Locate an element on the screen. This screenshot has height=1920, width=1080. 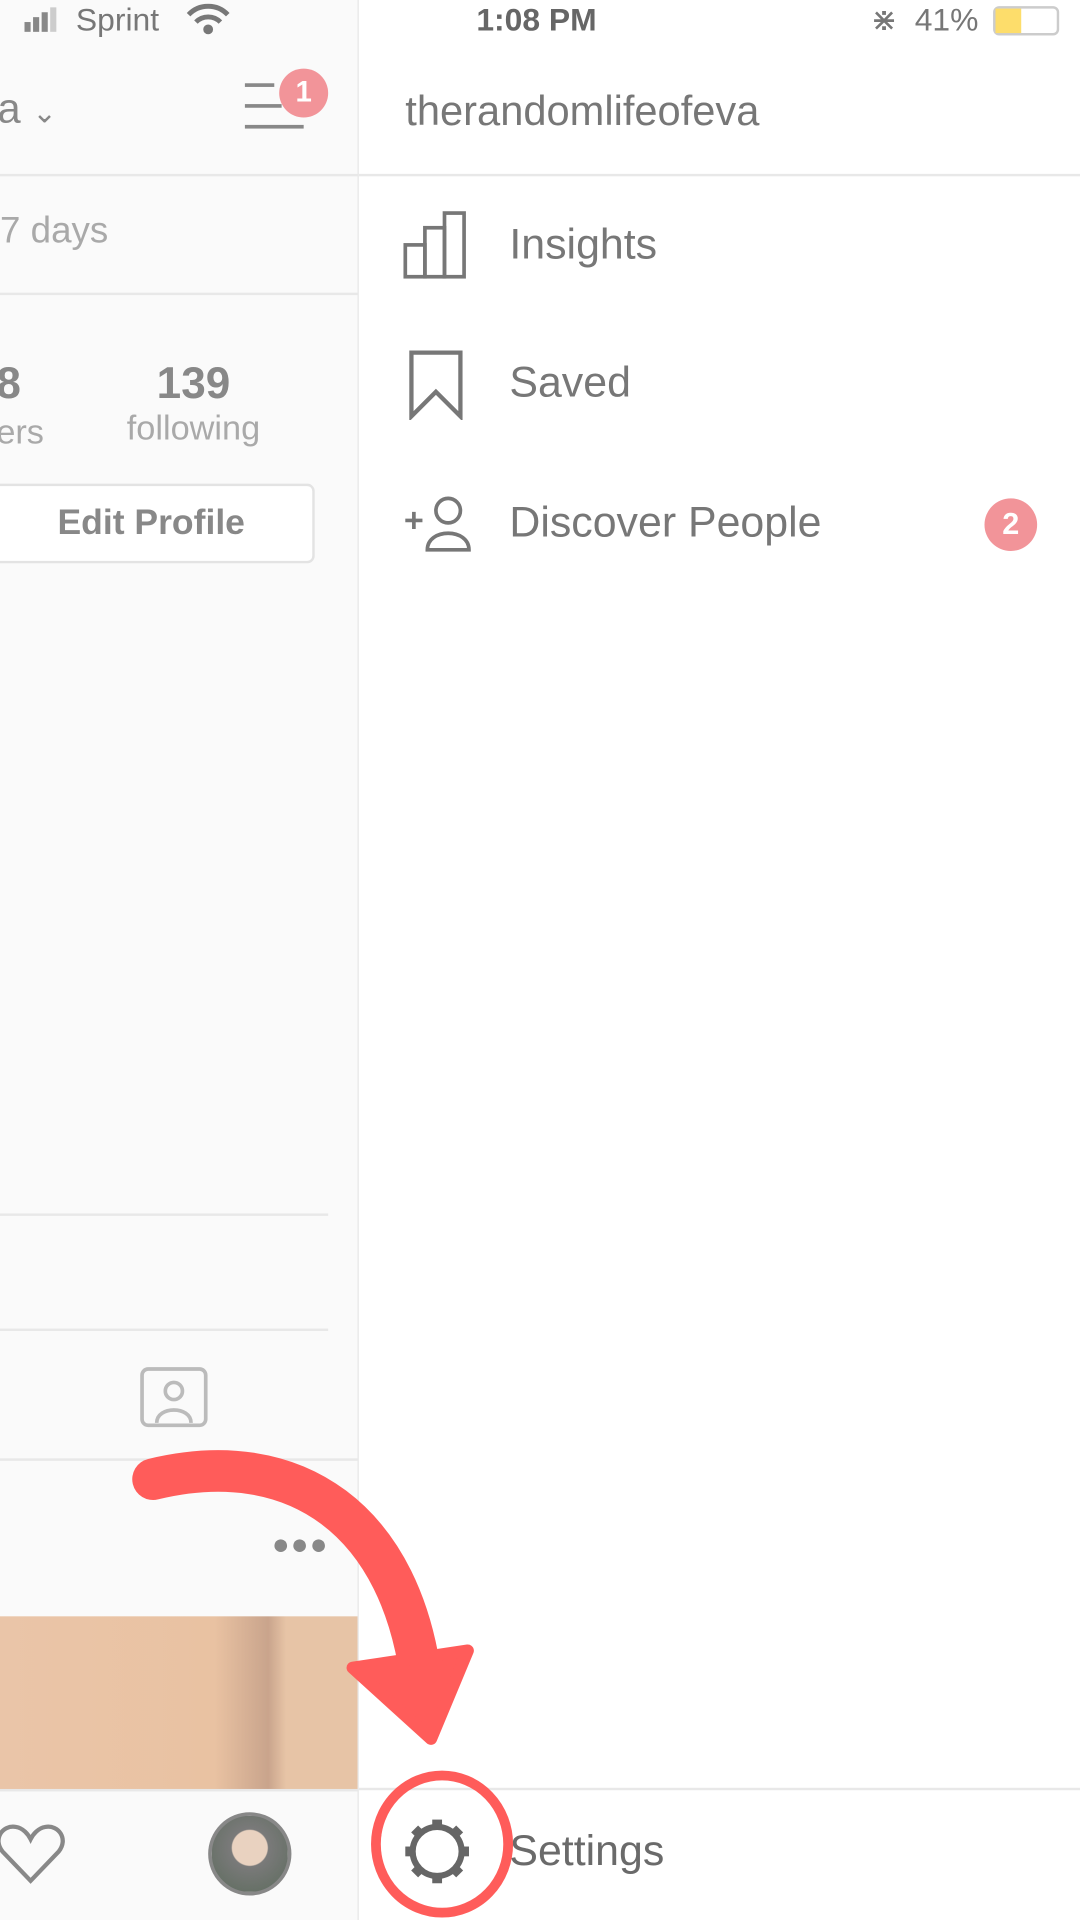
time-label: 1:08 PM is located at coordinates (536, 19).